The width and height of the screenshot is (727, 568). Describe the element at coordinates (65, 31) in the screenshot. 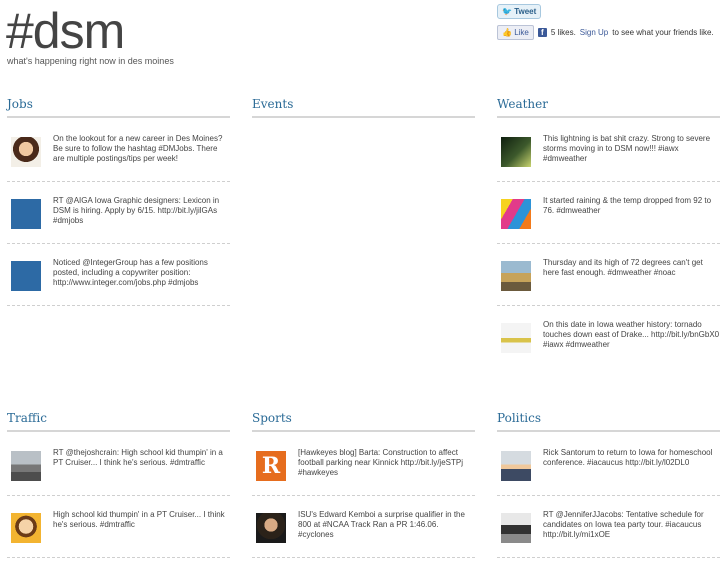

I see `site-title: #dsm` at that location.